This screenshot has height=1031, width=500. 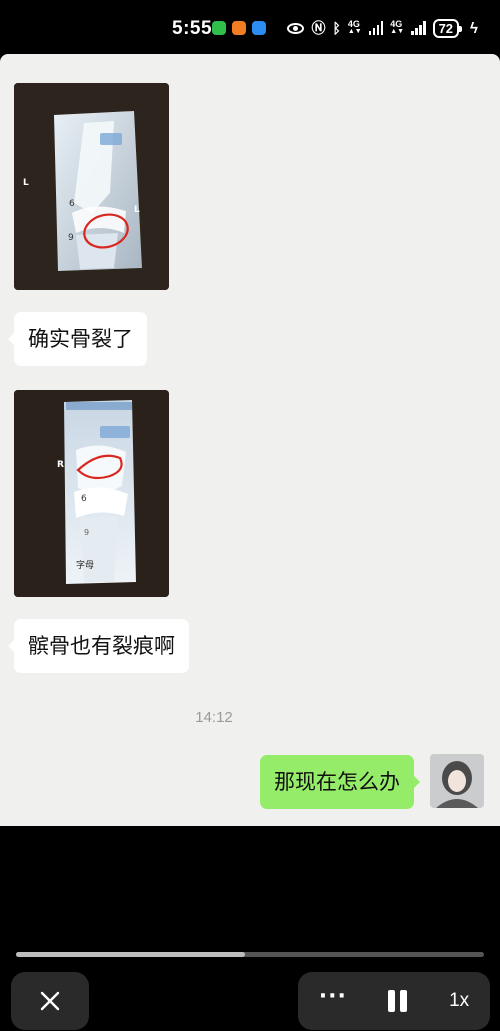 I want to click on message-bubble-incoming: 髌骨也有裂痕啊, so click(x=98, y=646).